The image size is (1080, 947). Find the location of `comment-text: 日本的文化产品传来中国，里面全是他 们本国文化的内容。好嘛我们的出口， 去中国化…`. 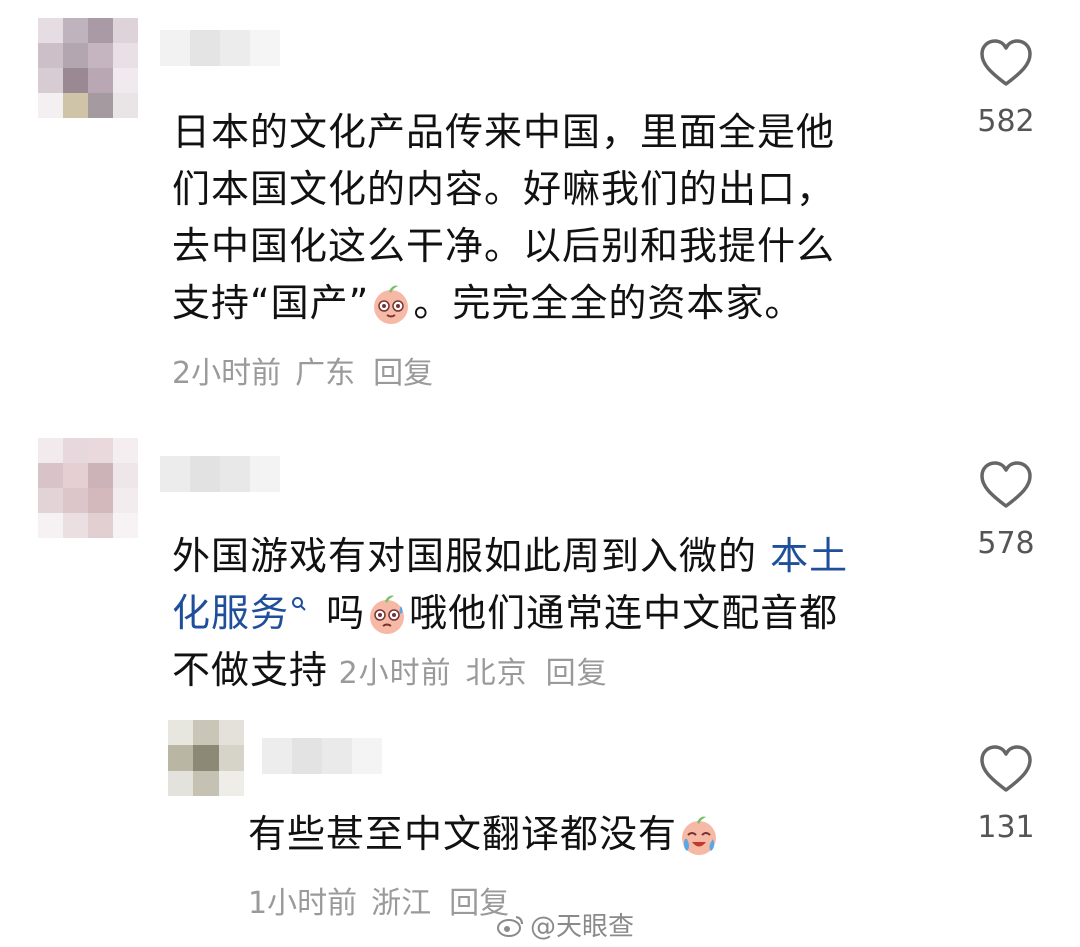

comment-text: 日本的文化产品传来中国，里面全是他 们本国文化的内容。好嘛我们的出口， 去中国化… is located at coordinates (504, 217).